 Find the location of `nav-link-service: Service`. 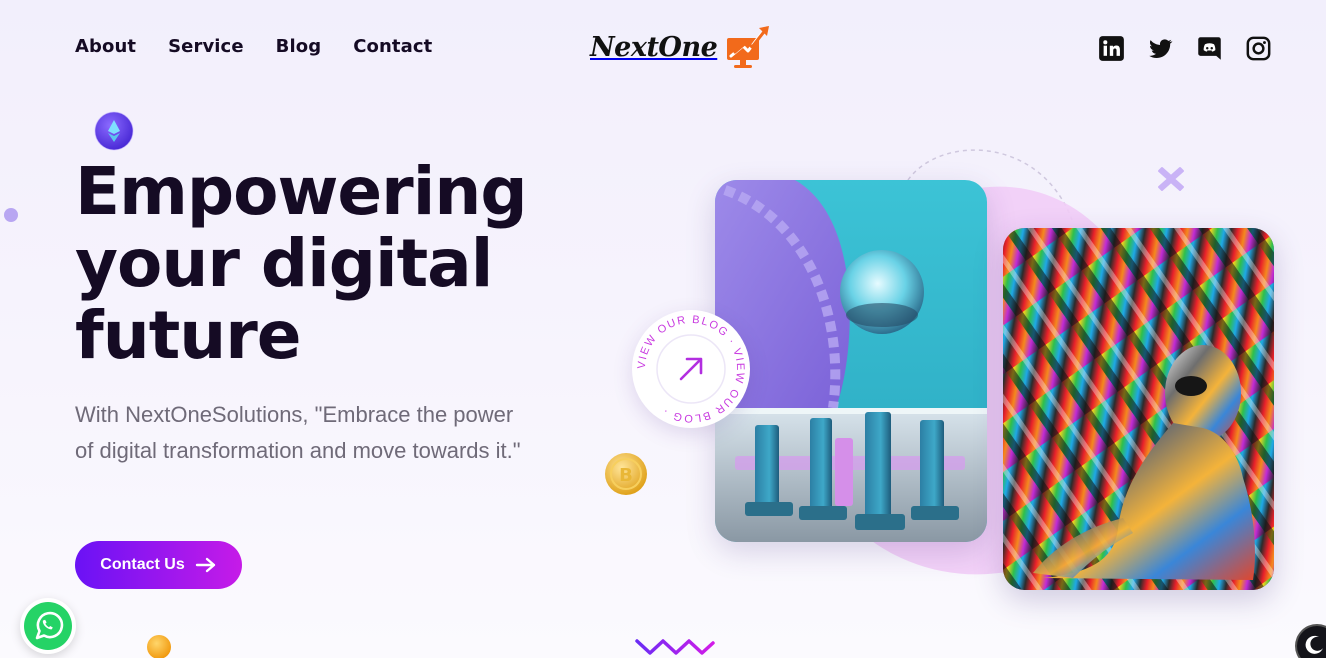

nav-link-service: Service is located at coordinates (206, 46).